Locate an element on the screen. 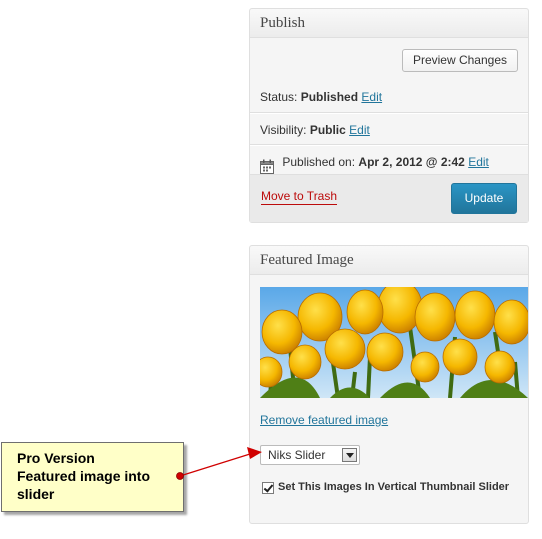  visibility-label: Visibility: is located at coordinates (283, 130).